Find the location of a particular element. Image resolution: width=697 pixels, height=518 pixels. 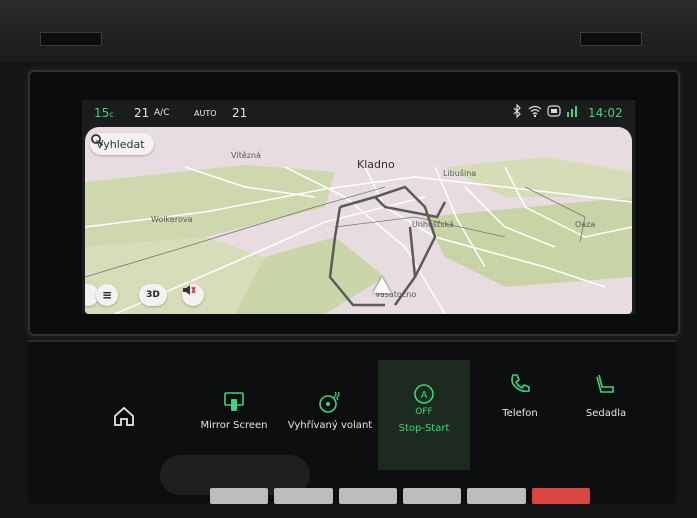

hazard-button is located at coordinates (560, 496).